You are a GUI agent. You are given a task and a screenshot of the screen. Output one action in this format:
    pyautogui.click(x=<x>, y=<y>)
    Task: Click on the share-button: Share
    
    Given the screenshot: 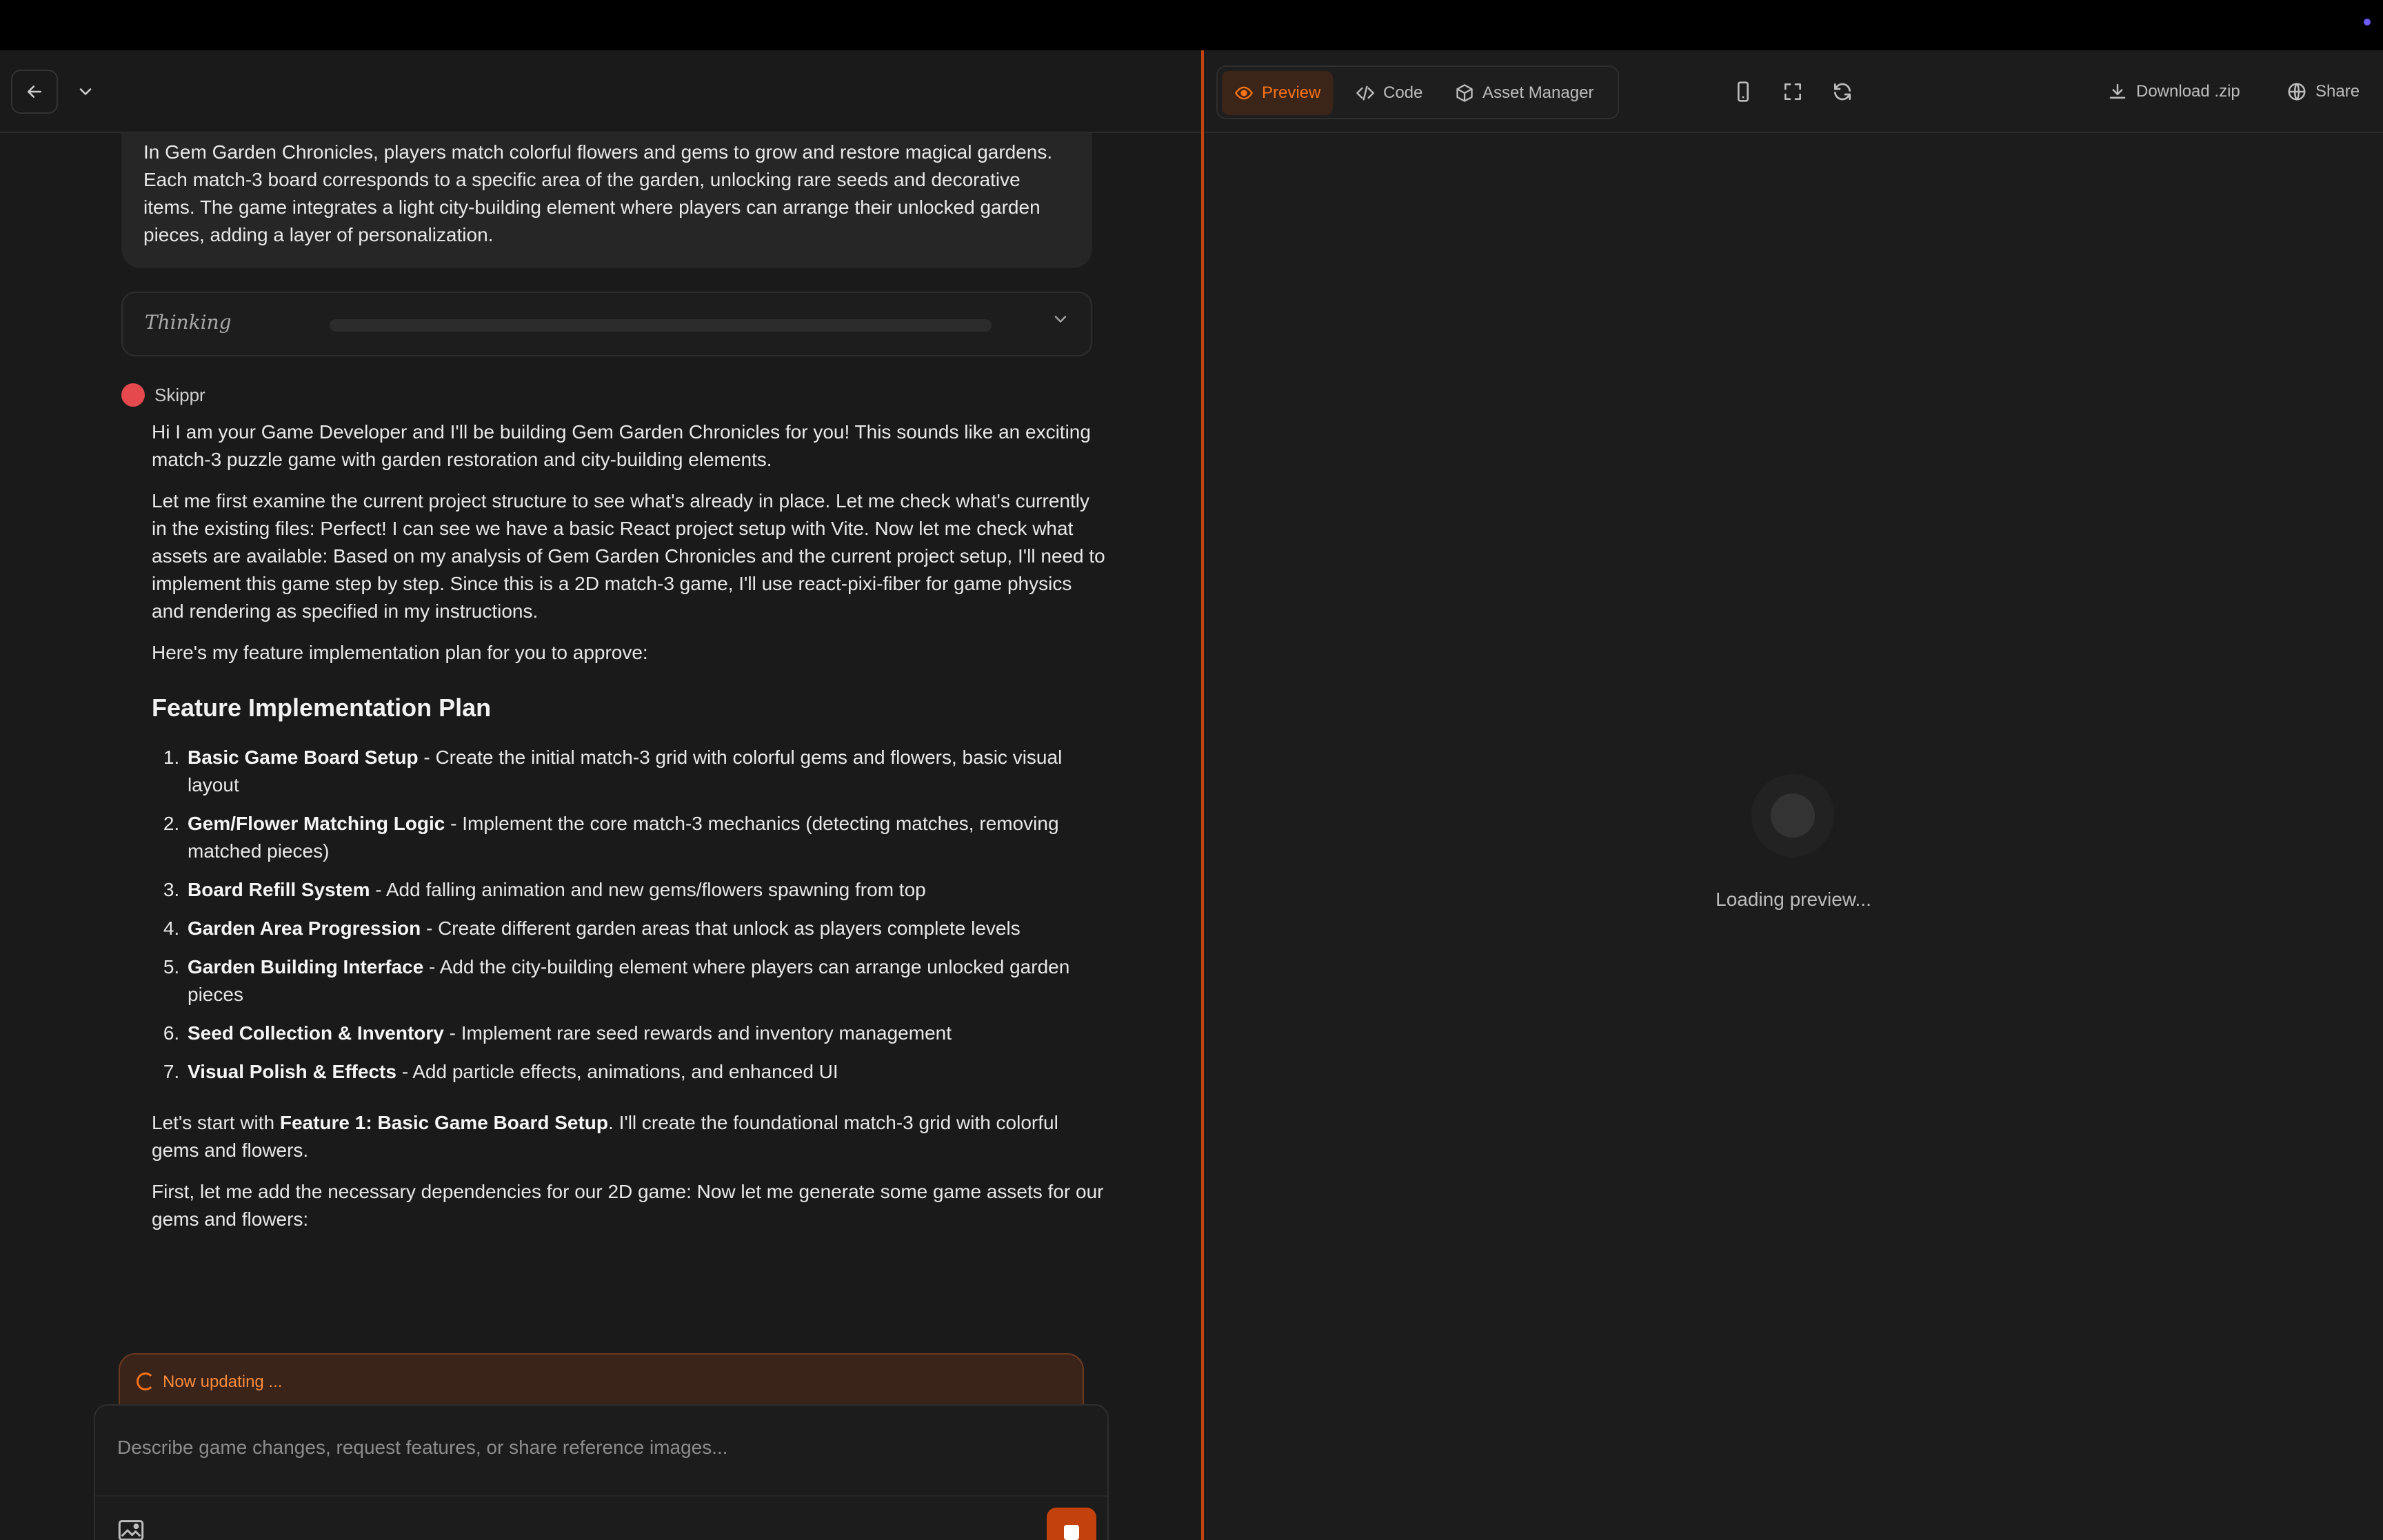 What is the action you would take?
    pyautogui.click(x=2323, y=92)
    